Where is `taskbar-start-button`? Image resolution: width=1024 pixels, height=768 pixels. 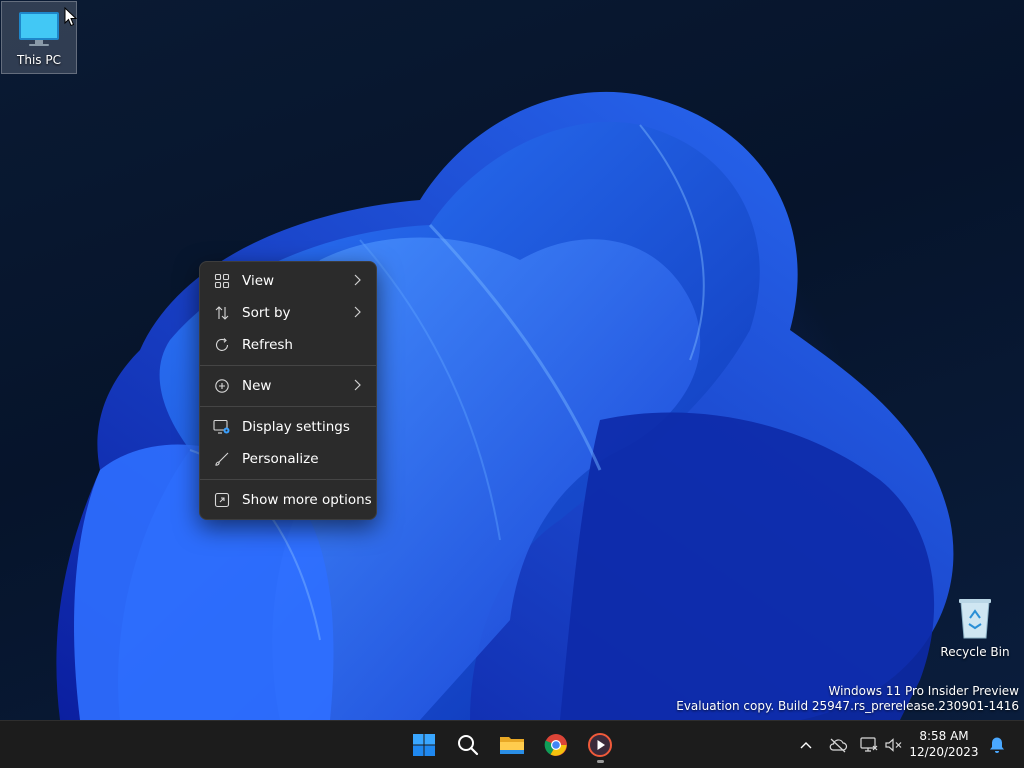
taskbar-start-button is located at coordinates (424, 744).